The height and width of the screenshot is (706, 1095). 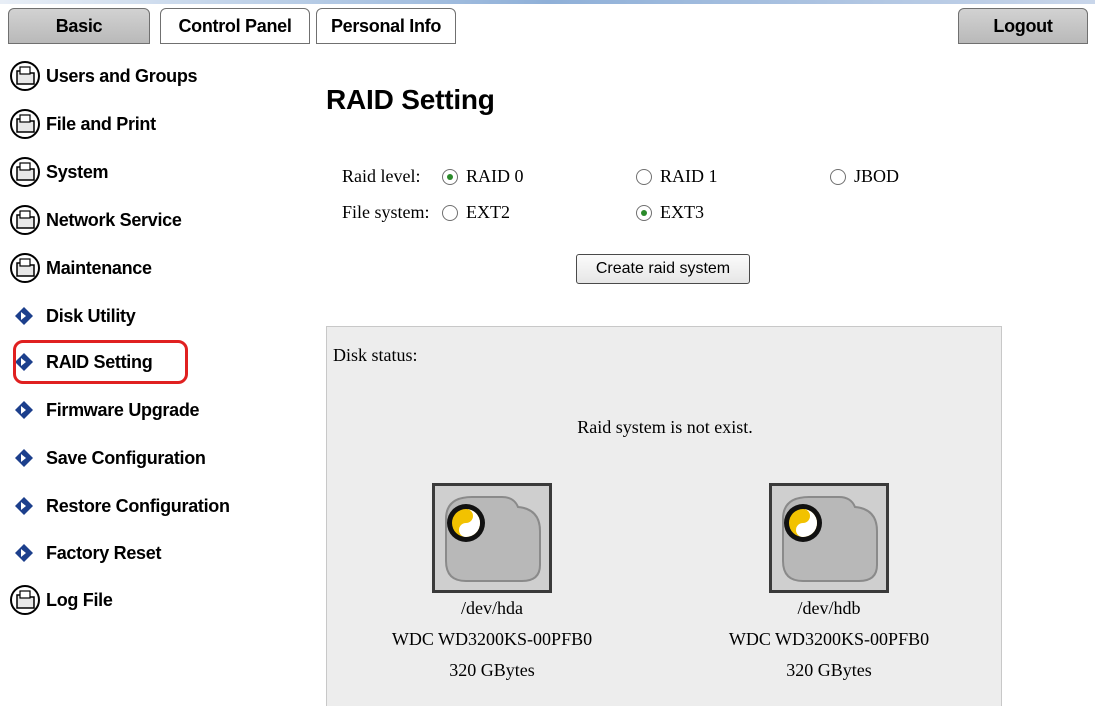 What do you see at coordinates (495, 176) in the screenshot?
I see `radio-label: RAID 0` at bounding box center [495, 176].